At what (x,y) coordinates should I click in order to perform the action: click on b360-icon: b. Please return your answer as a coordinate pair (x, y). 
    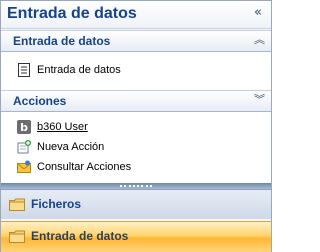
    Looking at the image, I should click on (24, 127).